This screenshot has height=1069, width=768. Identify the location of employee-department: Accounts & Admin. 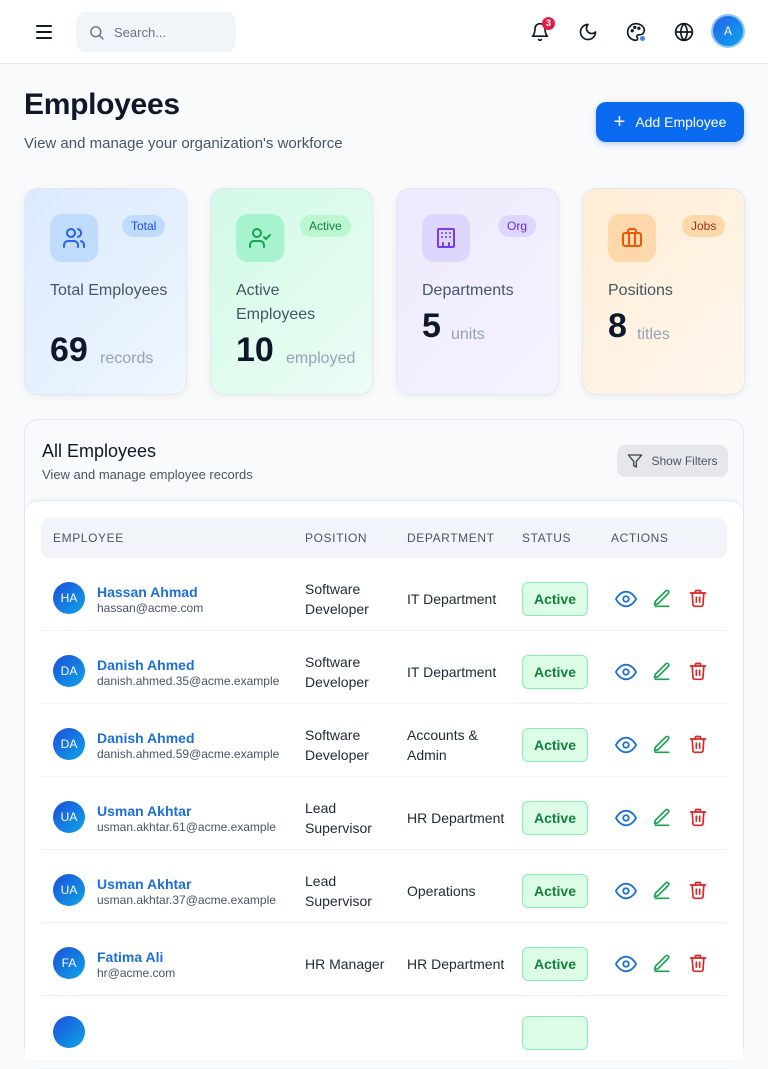
(442, 745).